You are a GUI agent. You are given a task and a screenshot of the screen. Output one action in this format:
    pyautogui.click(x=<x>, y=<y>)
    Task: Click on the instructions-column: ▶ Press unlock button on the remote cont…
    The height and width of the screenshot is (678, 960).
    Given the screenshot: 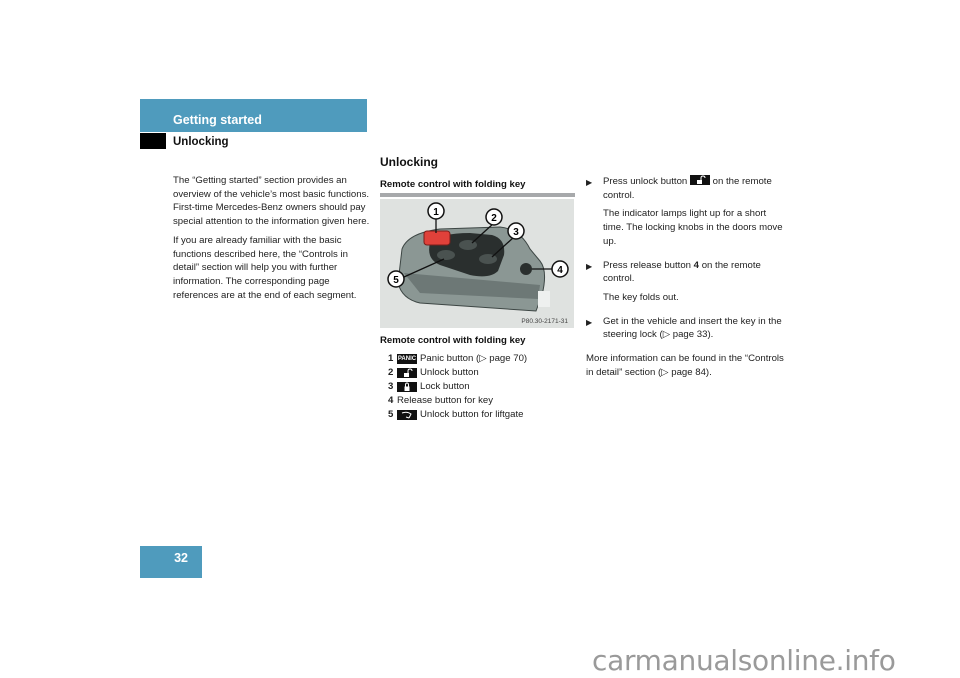 What is the action you would take?
    pyautogui.click(x=686, y=277)
    